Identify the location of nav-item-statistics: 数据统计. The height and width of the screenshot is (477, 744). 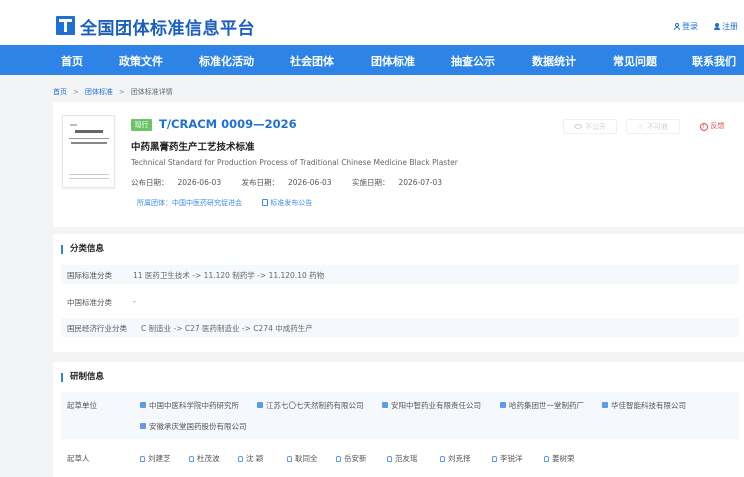
(554, 61).